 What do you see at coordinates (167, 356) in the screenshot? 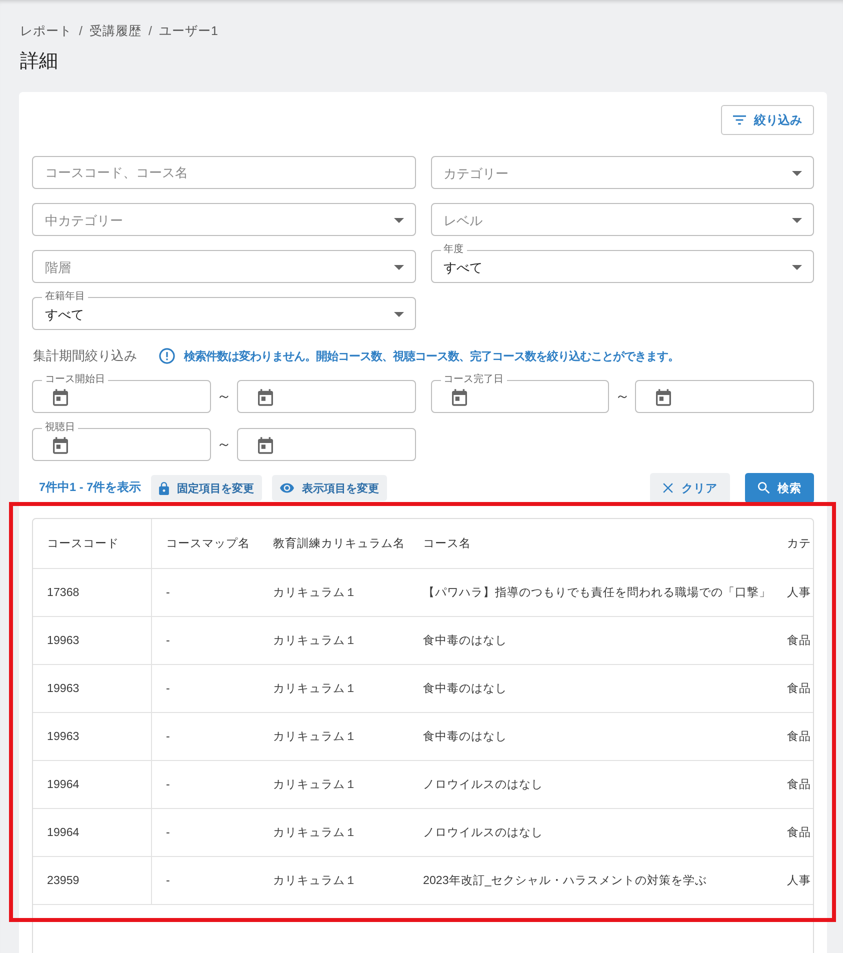
I see `info-icon` at bounding box center [167, 356].